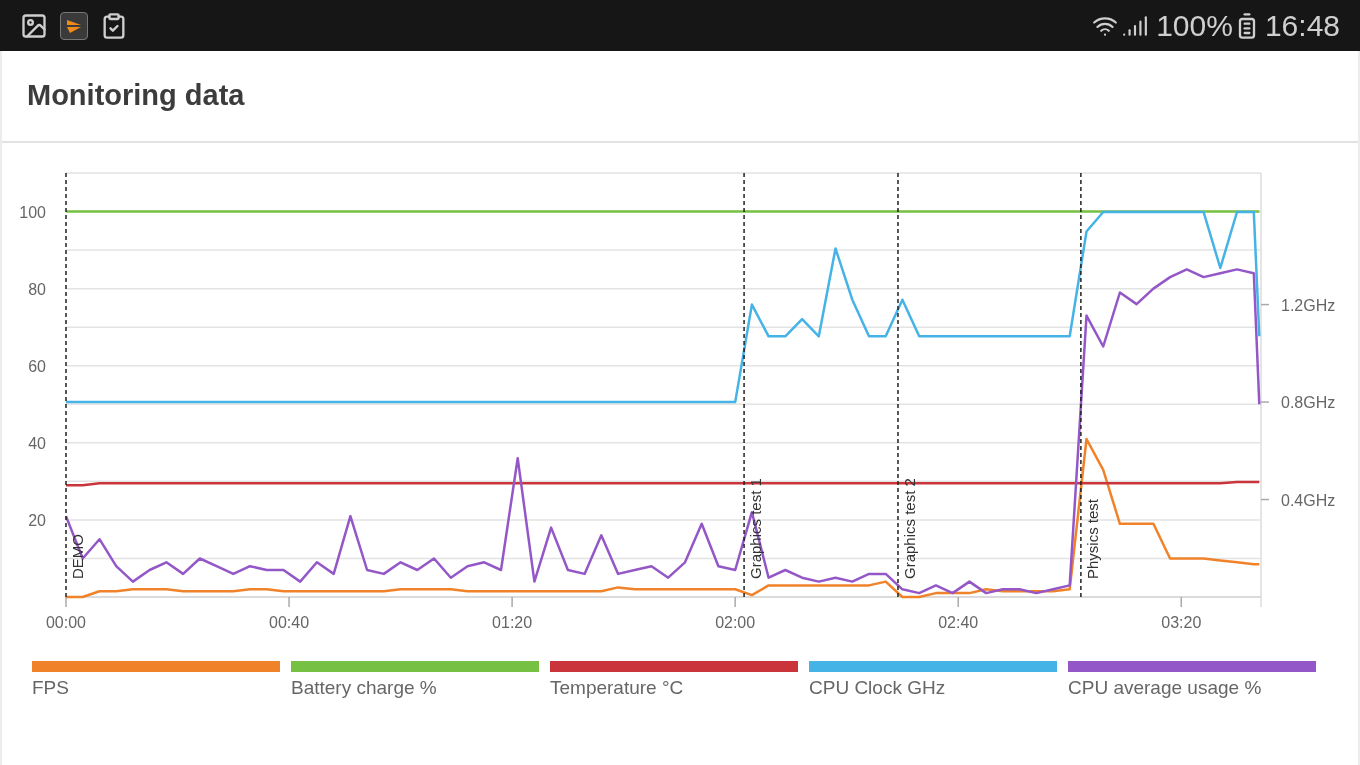 This screenshot has width=1360, height=765. Describe the element at coordinates (77, 556) in the screenshot. I see `marker-label: DEMO` at that location.